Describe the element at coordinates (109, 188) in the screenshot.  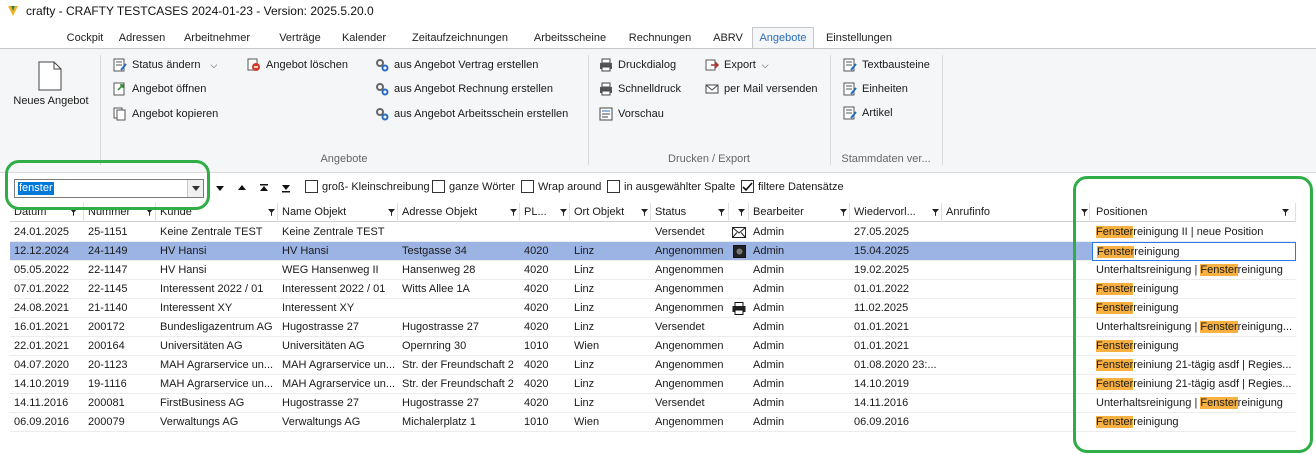
I see `search-input: fenster` at that location.